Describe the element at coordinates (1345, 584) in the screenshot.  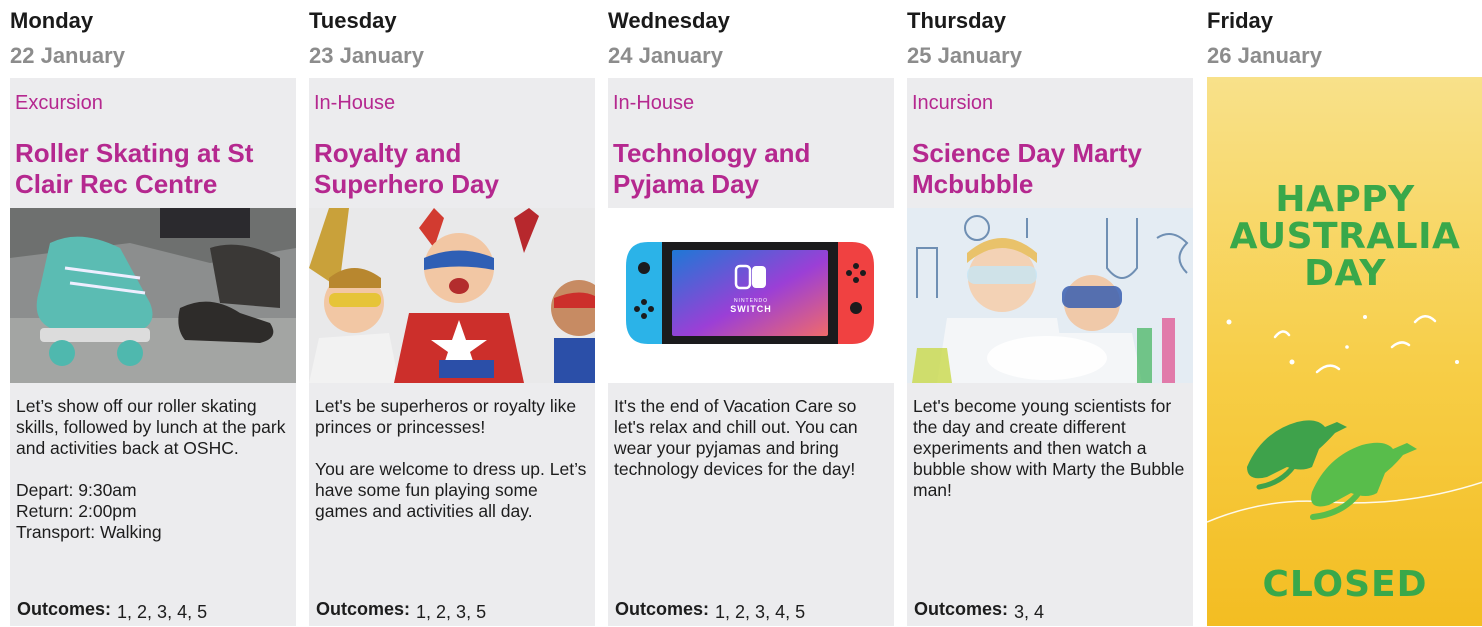
I see `closed-label: CLOSED` at that location.